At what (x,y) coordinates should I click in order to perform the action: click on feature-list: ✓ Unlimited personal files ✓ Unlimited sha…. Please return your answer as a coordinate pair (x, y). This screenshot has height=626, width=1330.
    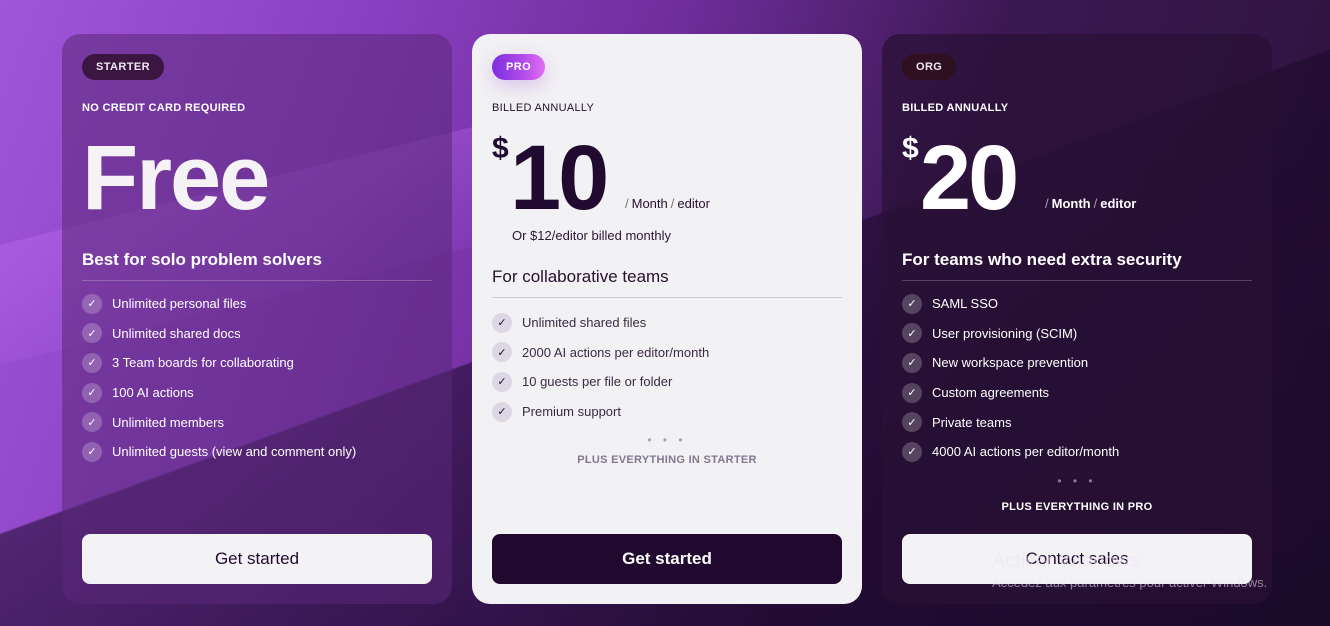
    Looking at the image, I should click on (257, 378).